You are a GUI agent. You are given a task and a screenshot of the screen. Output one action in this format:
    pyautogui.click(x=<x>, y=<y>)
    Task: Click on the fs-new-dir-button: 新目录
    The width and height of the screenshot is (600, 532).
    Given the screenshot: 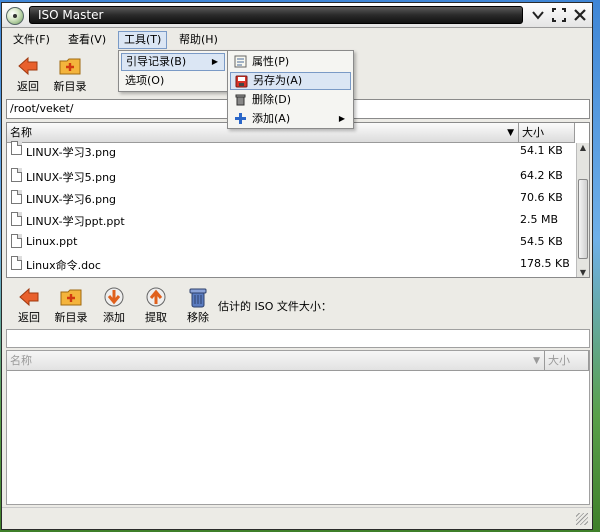 What is the action you would take?
    pyautogui.click(x=70, y=74)
    